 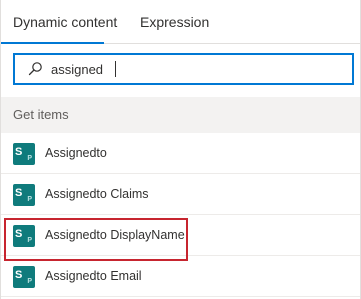 What do you see at coordinates (180, 194) in the screenshot?
I see `list-item-assignedto-claims: SP Assignedto Claims` at bounding box center [180, 194].